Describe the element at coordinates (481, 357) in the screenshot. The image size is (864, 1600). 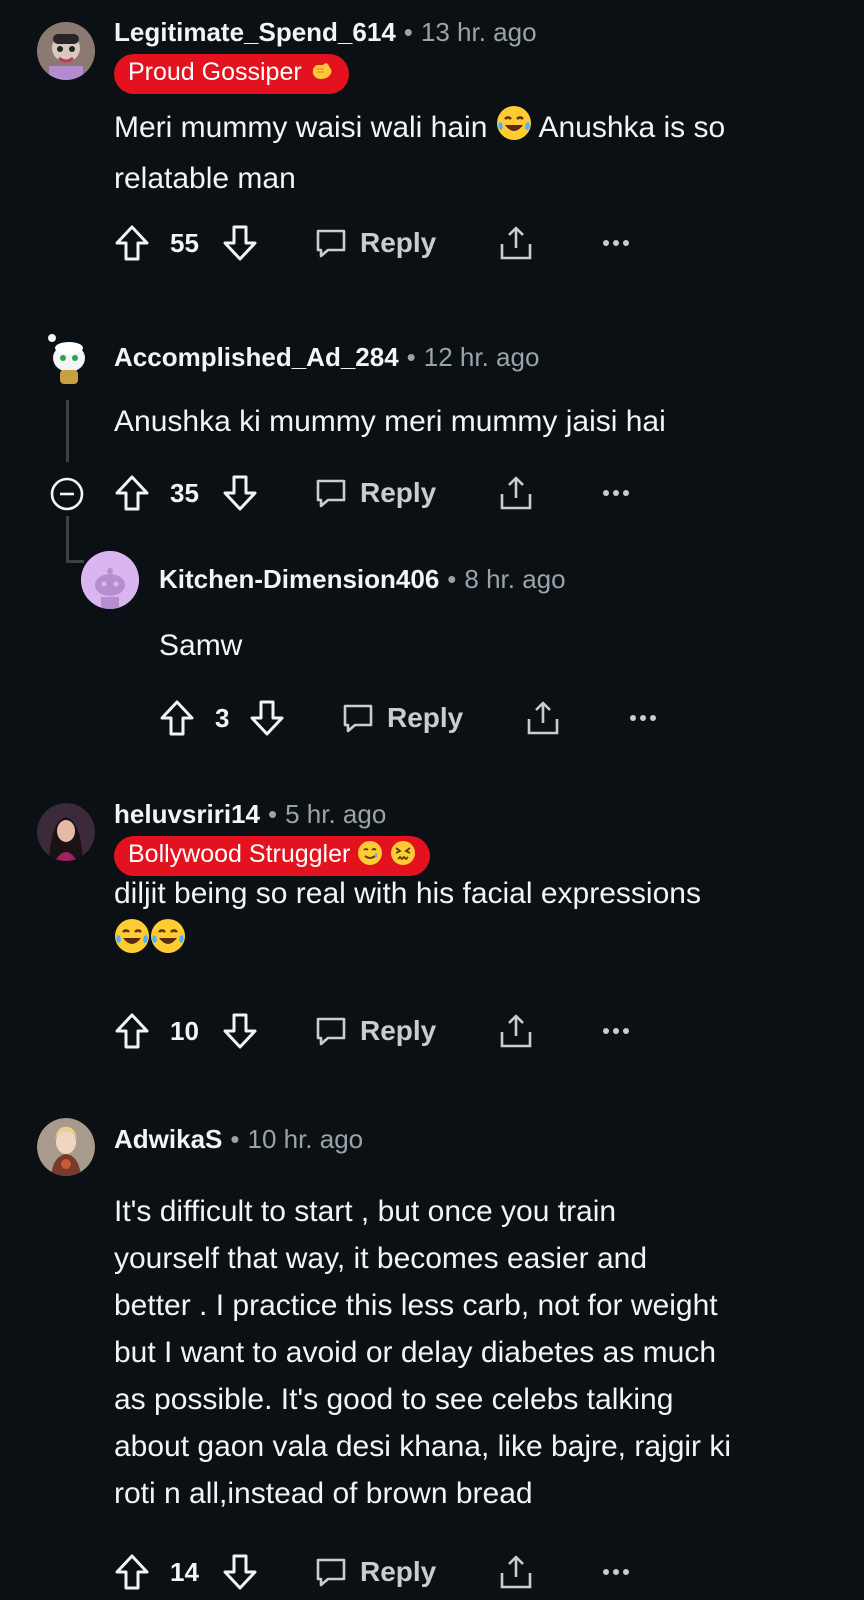
I see `timestamp: 12 hr. ago` at that location.